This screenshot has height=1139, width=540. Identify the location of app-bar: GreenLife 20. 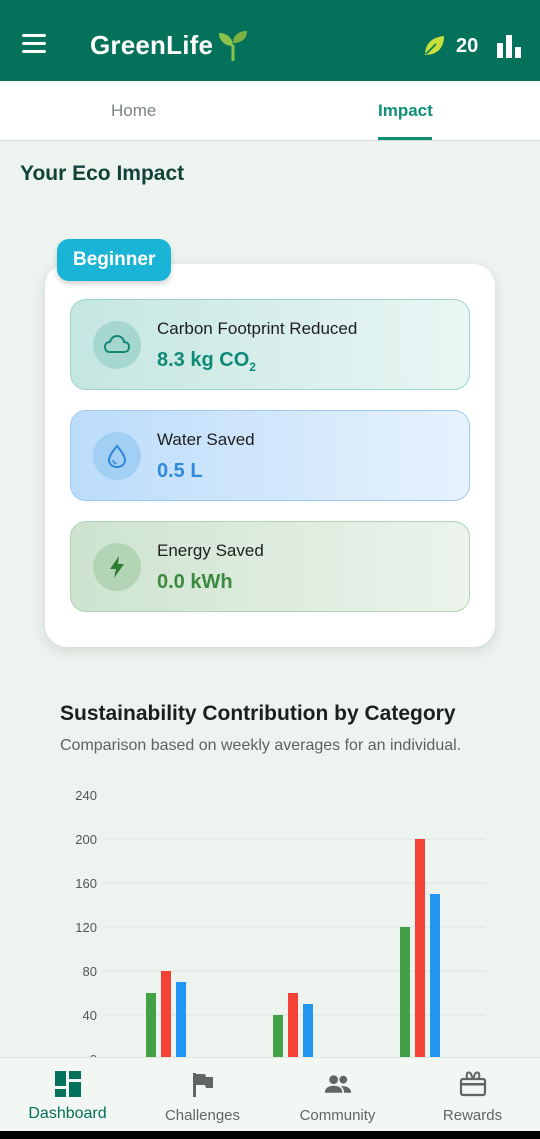
(270, 40).